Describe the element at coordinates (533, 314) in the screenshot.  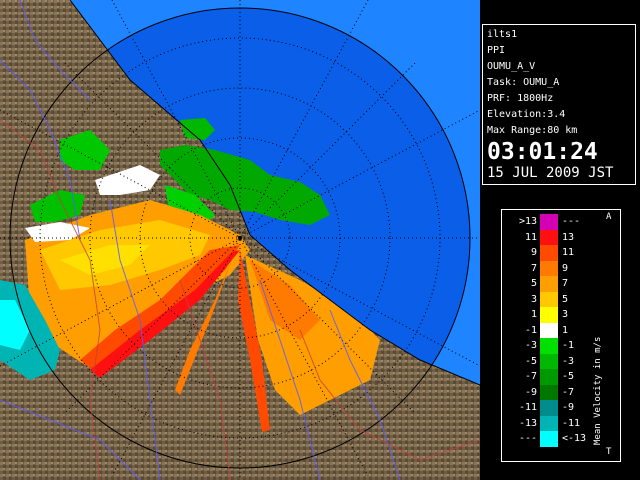
I see `legend-row-lower-label: 1` at that location.